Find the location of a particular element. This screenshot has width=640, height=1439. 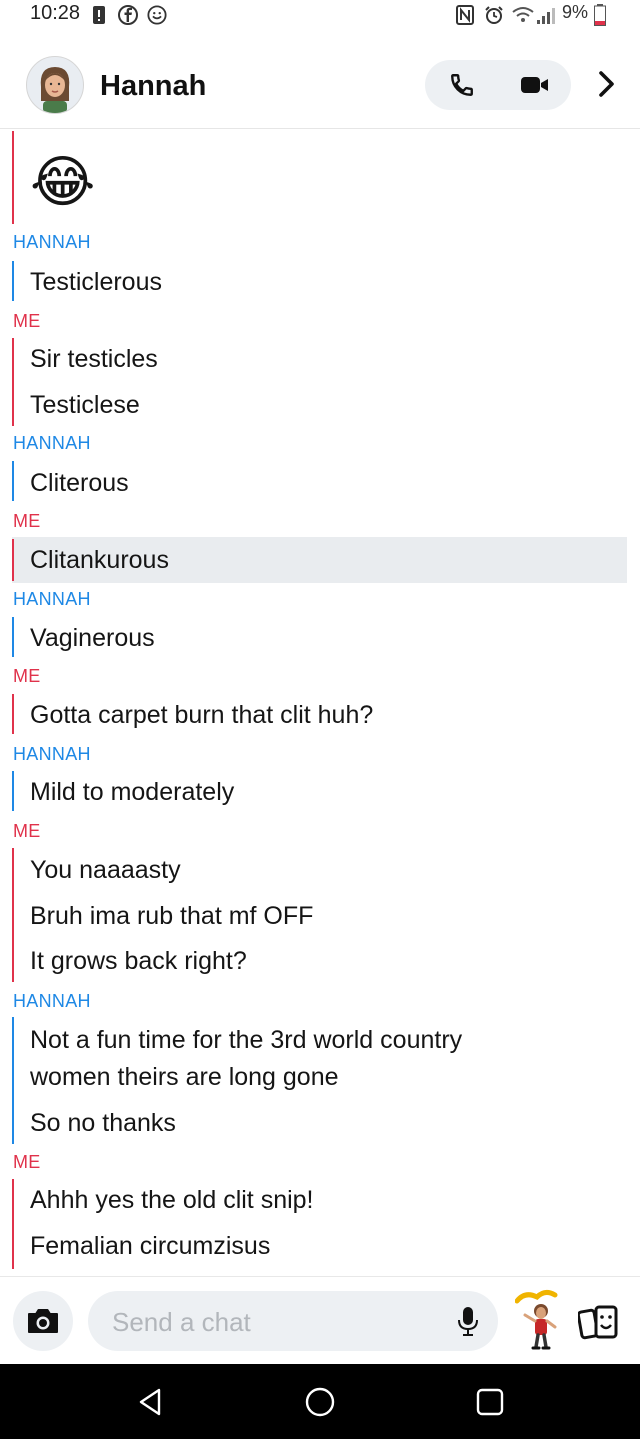

bitmoji-avatar-icon is located at coordinates (55, 90).